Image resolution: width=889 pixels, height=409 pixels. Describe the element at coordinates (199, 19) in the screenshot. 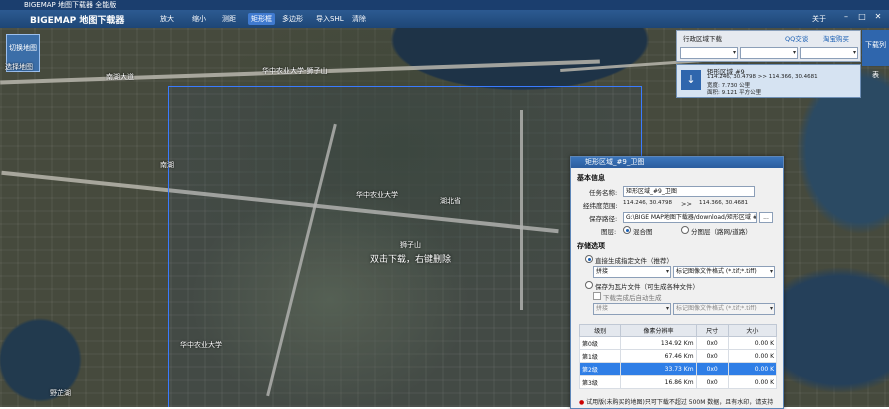

I see `zoom-out-button: 缩小` at that location.